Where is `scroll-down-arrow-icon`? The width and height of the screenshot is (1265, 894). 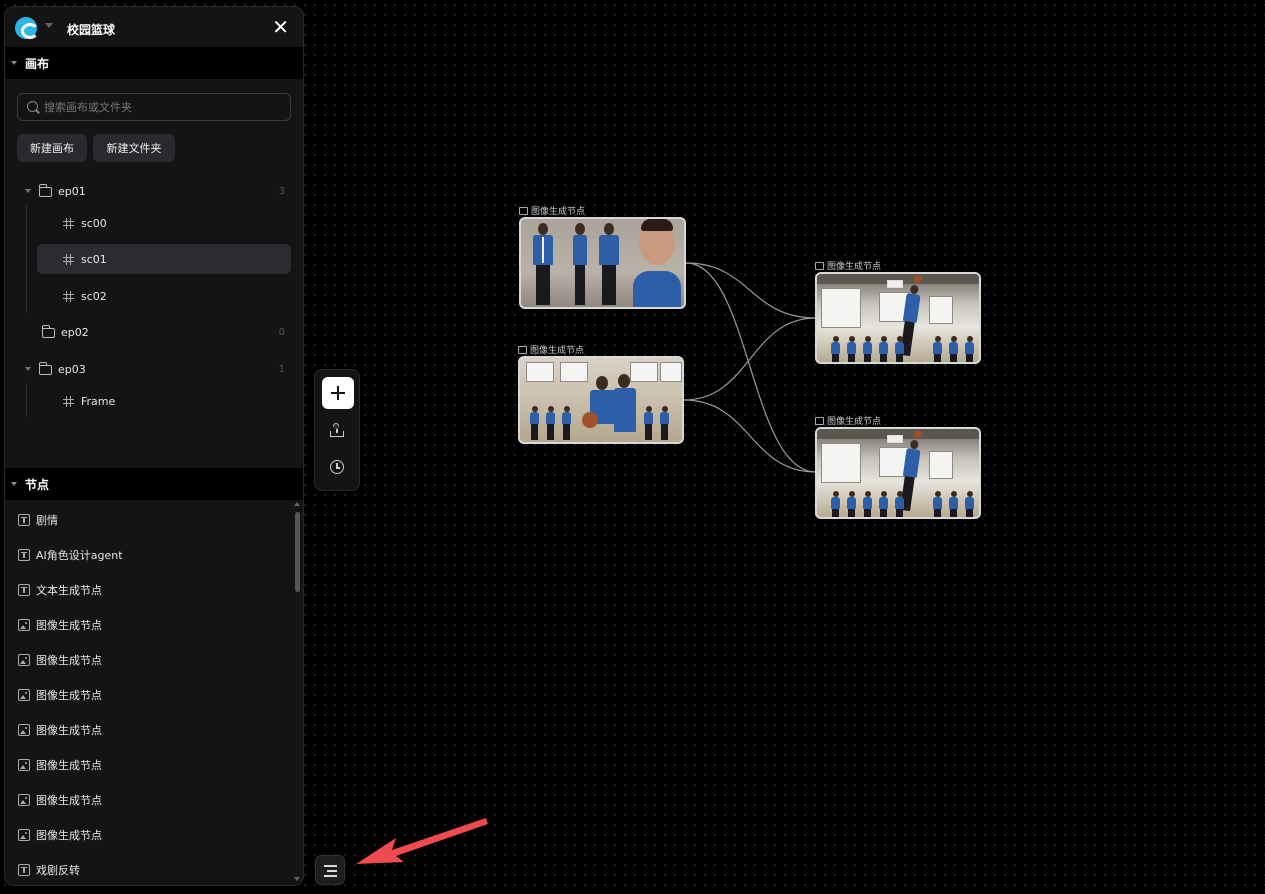
scroll-down-arrow-icon is located at coordinates (297, 879).